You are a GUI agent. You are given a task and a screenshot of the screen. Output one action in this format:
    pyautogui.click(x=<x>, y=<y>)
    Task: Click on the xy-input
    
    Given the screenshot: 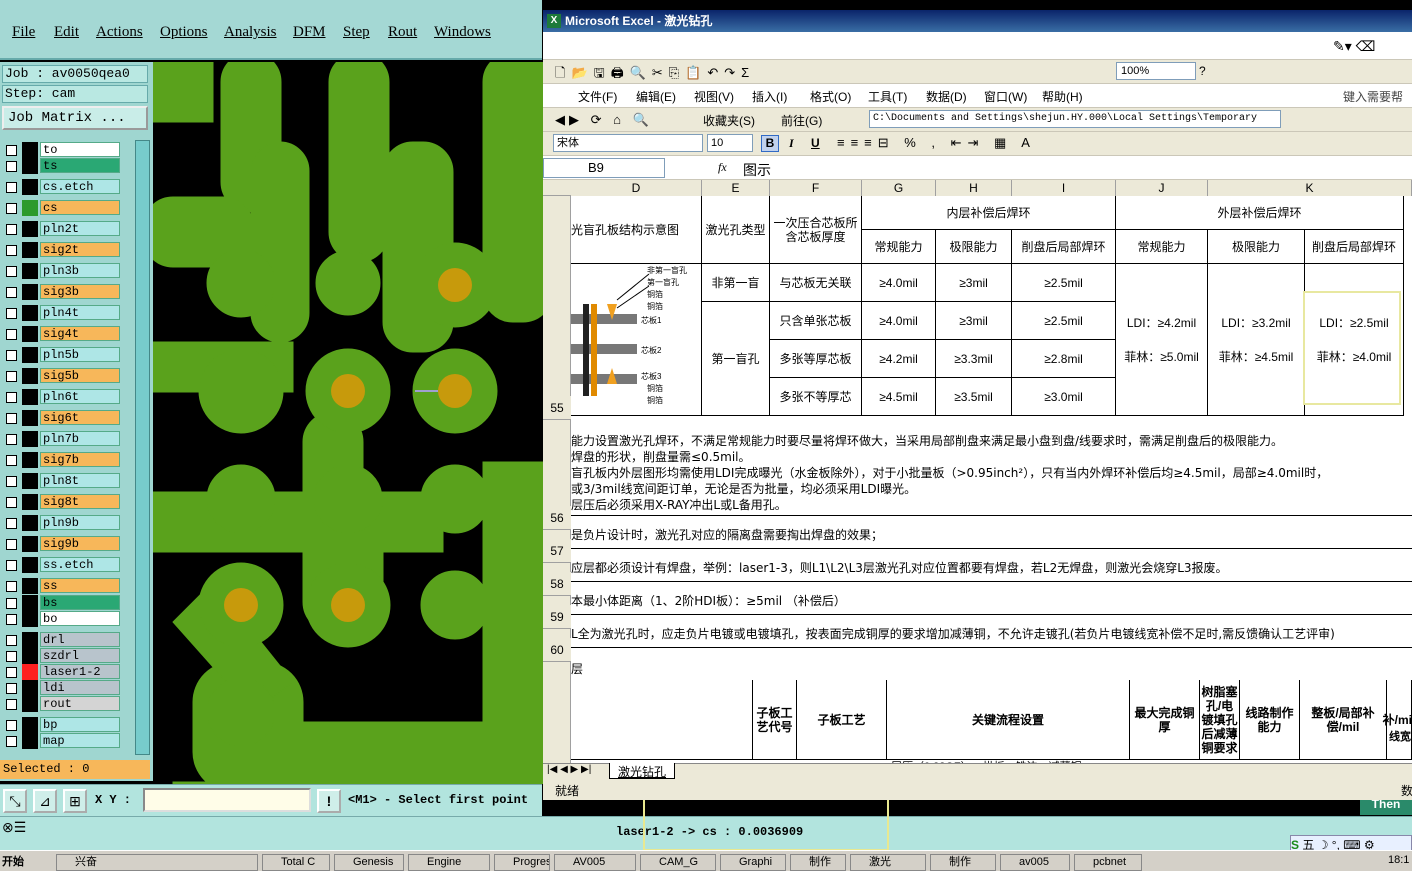 What is the action you would take?
    pyautogui.click(x=227, y=800)
    